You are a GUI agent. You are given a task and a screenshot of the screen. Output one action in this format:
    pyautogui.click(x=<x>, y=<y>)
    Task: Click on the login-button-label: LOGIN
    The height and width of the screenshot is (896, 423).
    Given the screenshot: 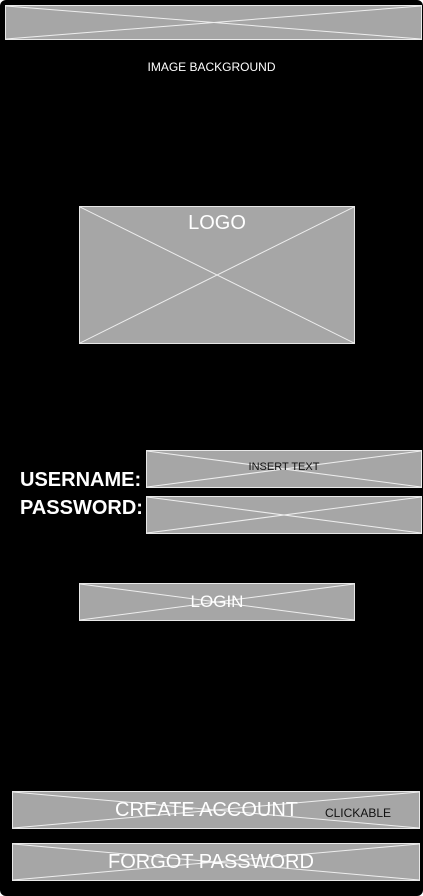 What is the action you would take?
    pyautogui.click(x=217, y=601)
    